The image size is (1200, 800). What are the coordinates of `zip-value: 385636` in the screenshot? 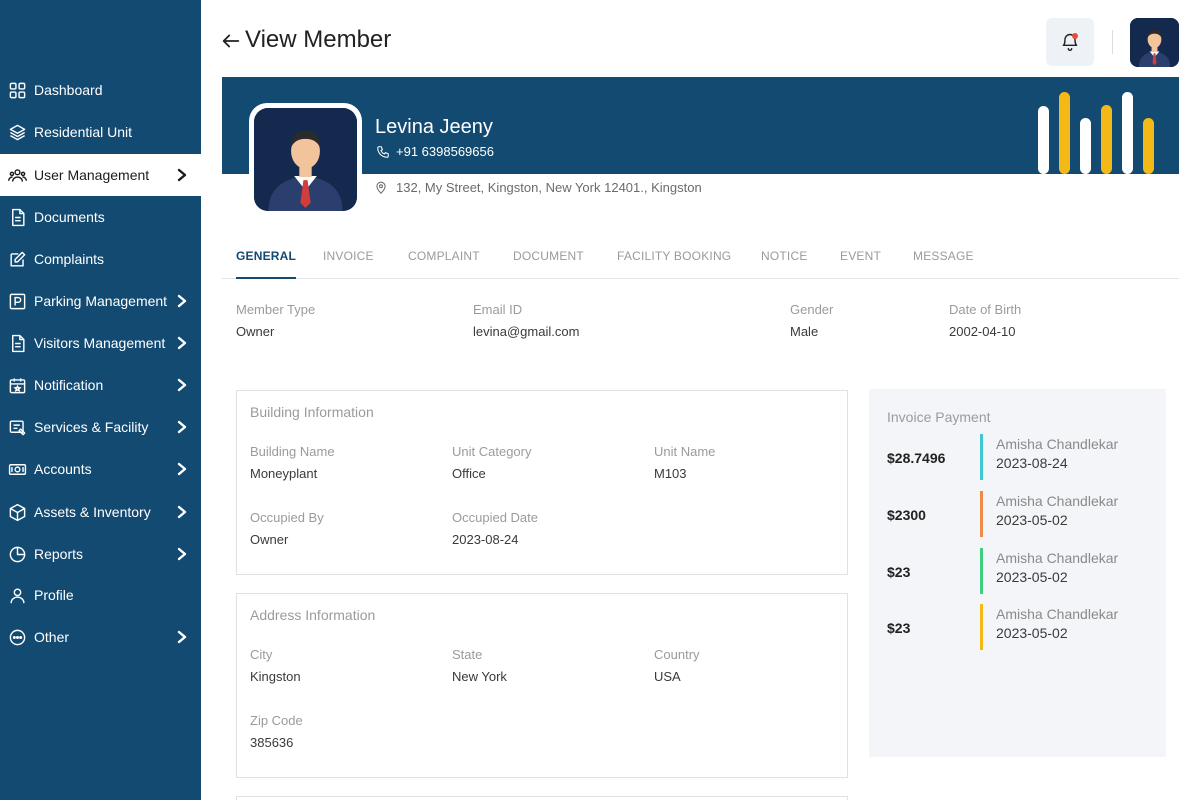 It's located at (272, 742).